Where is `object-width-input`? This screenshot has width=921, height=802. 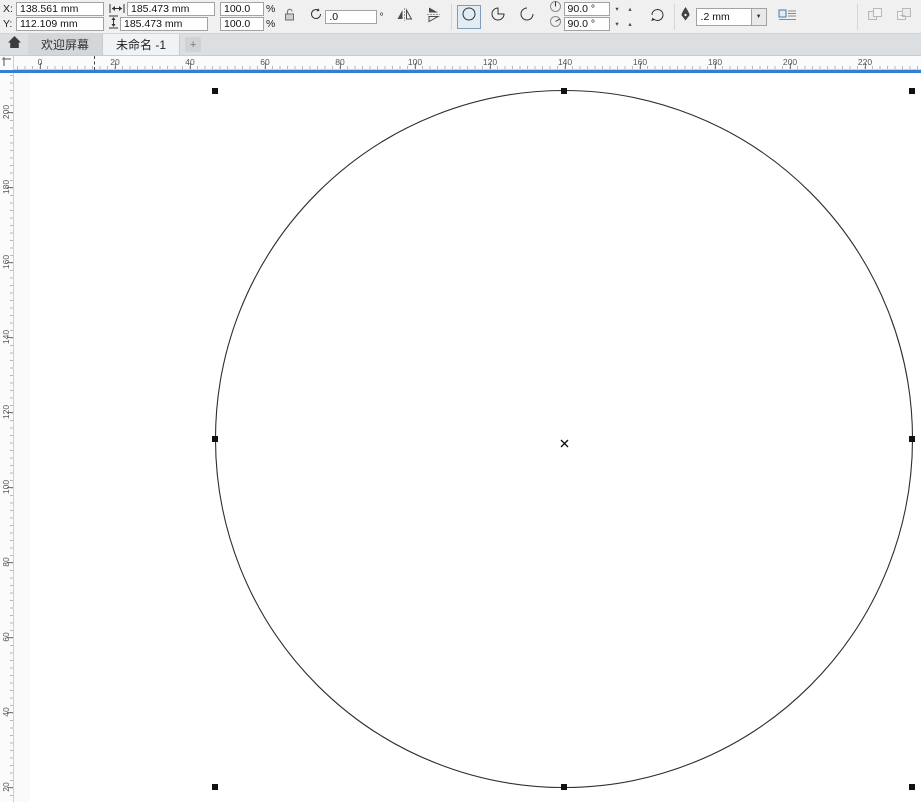 object-width-input is located at coordinates (171, 9).